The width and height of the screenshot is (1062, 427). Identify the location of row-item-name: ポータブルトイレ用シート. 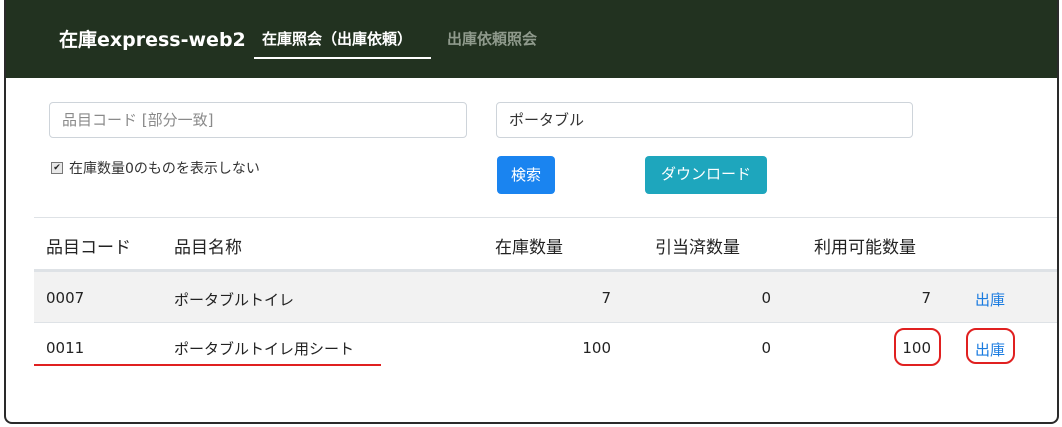
(264, 349).